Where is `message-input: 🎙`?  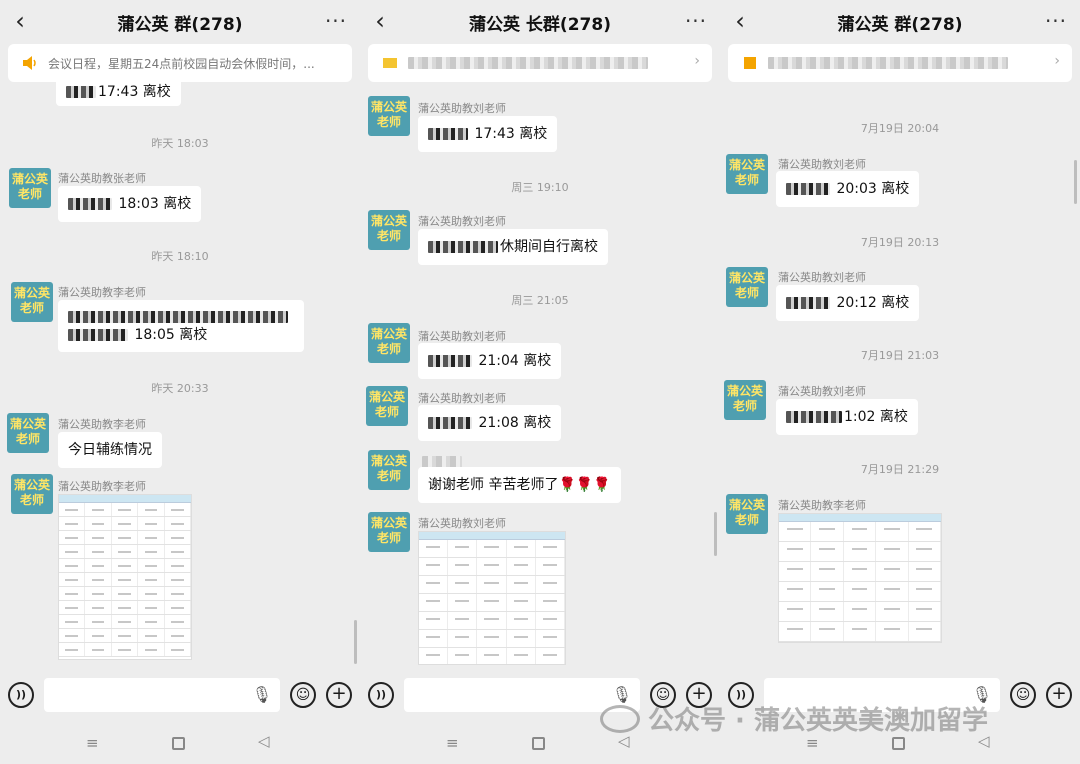
message-input: 🎙 is located at coordinates (162, 695).